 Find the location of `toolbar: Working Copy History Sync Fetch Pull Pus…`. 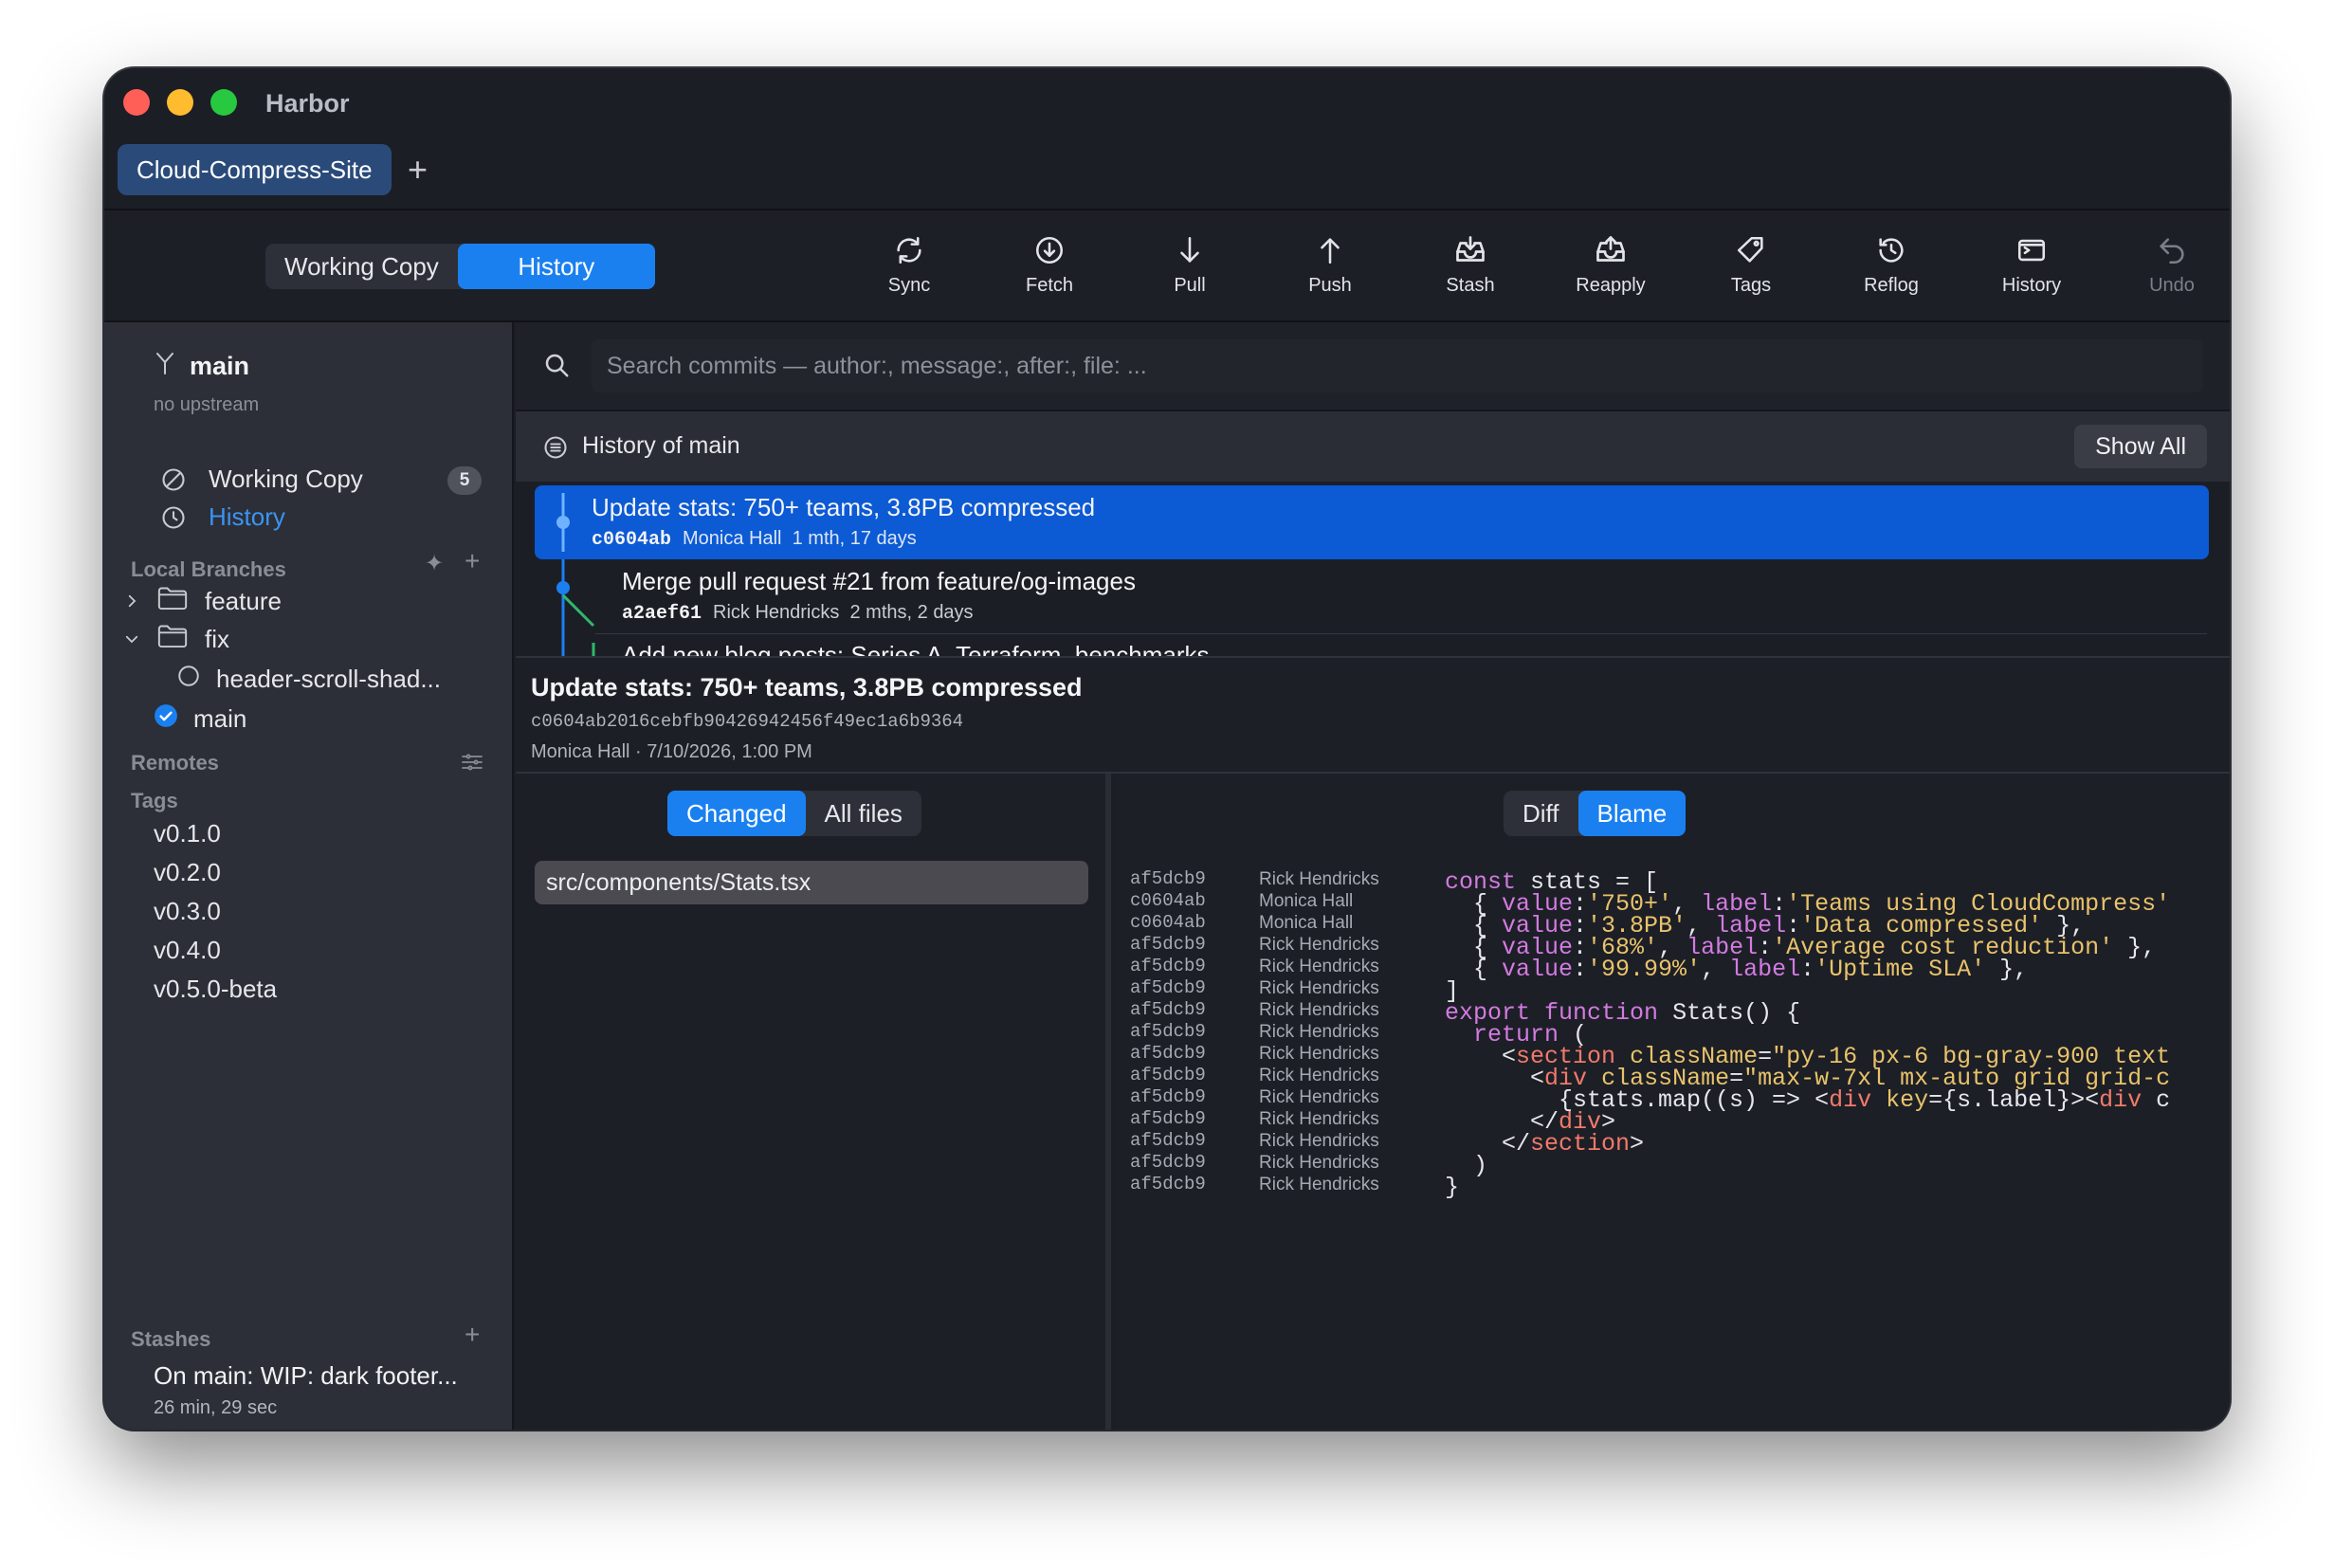

toolbar: Working Copy History Sync Fetch Pull Pus… is located at coordinates (1167, 266).